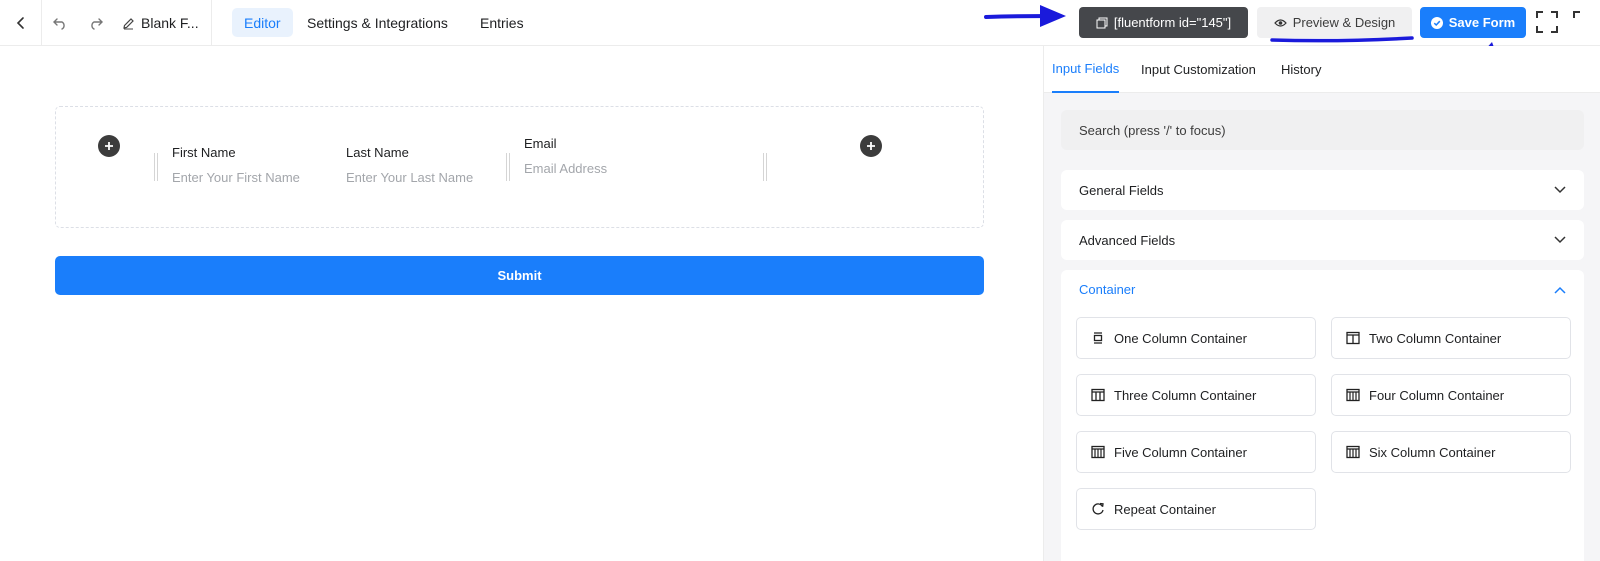  What do you see at coordinates (1435, 338) in the screenshot?
I see `two-column-container-label: Two Column Container` at bounding box center [1435, 338].